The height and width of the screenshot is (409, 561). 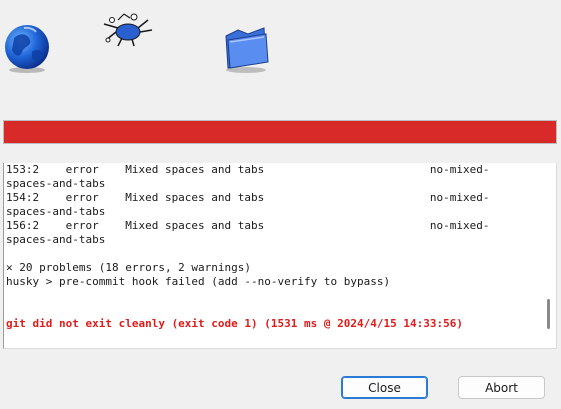 I want to click on log-line: ✕ 20 problems (18 errors, 2 warnings), so click(x=129, y=267).